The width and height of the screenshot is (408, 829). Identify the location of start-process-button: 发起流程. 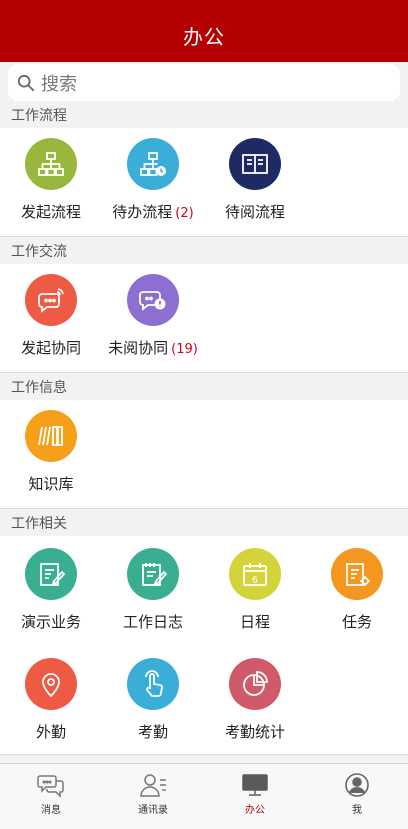
(51, 180).